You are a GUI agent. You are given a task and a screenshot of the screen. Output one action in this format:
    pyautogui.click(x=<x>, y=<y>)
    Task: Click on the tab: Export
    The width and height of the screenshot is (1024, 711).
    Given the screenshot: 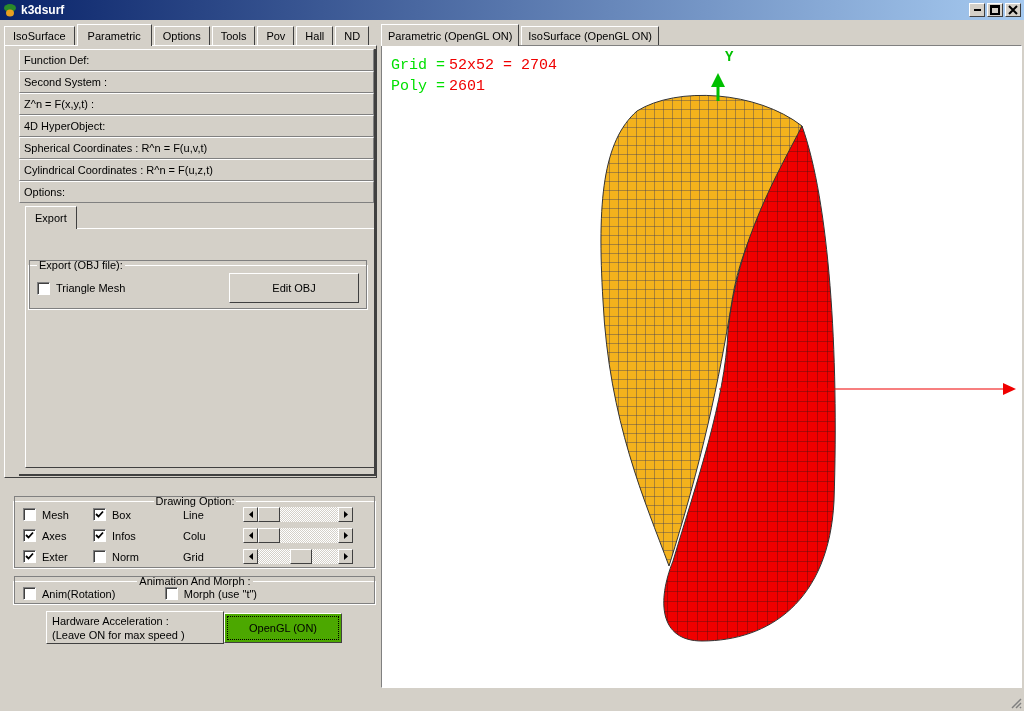 What is the action you would take?
    pyautogui.click(x=51, y=217)
    